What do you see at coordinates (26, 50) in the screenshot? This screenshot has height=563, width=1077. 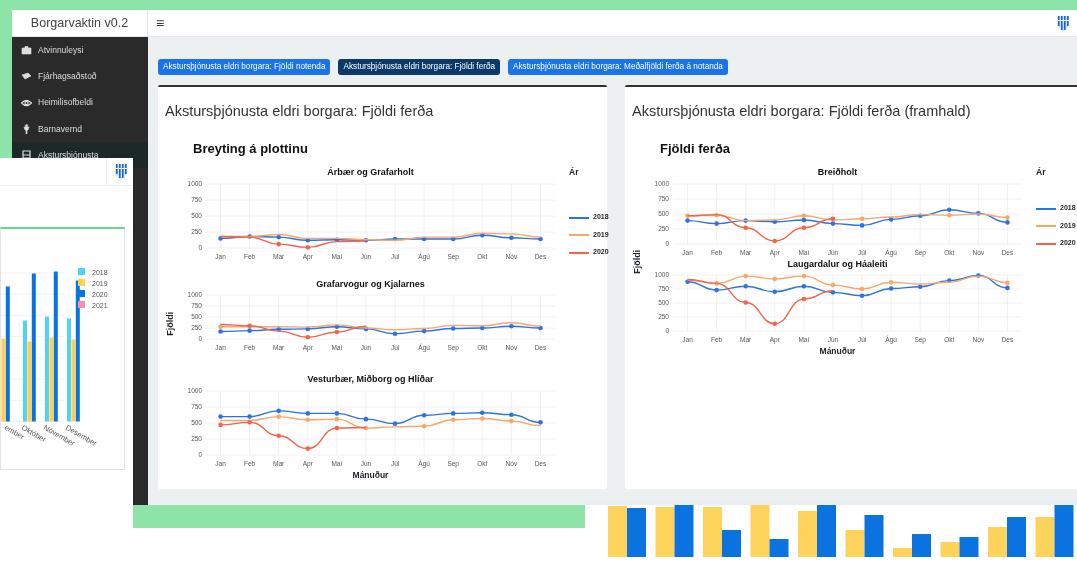 I see `briefcase-icon` at bounding box center [26, 50].